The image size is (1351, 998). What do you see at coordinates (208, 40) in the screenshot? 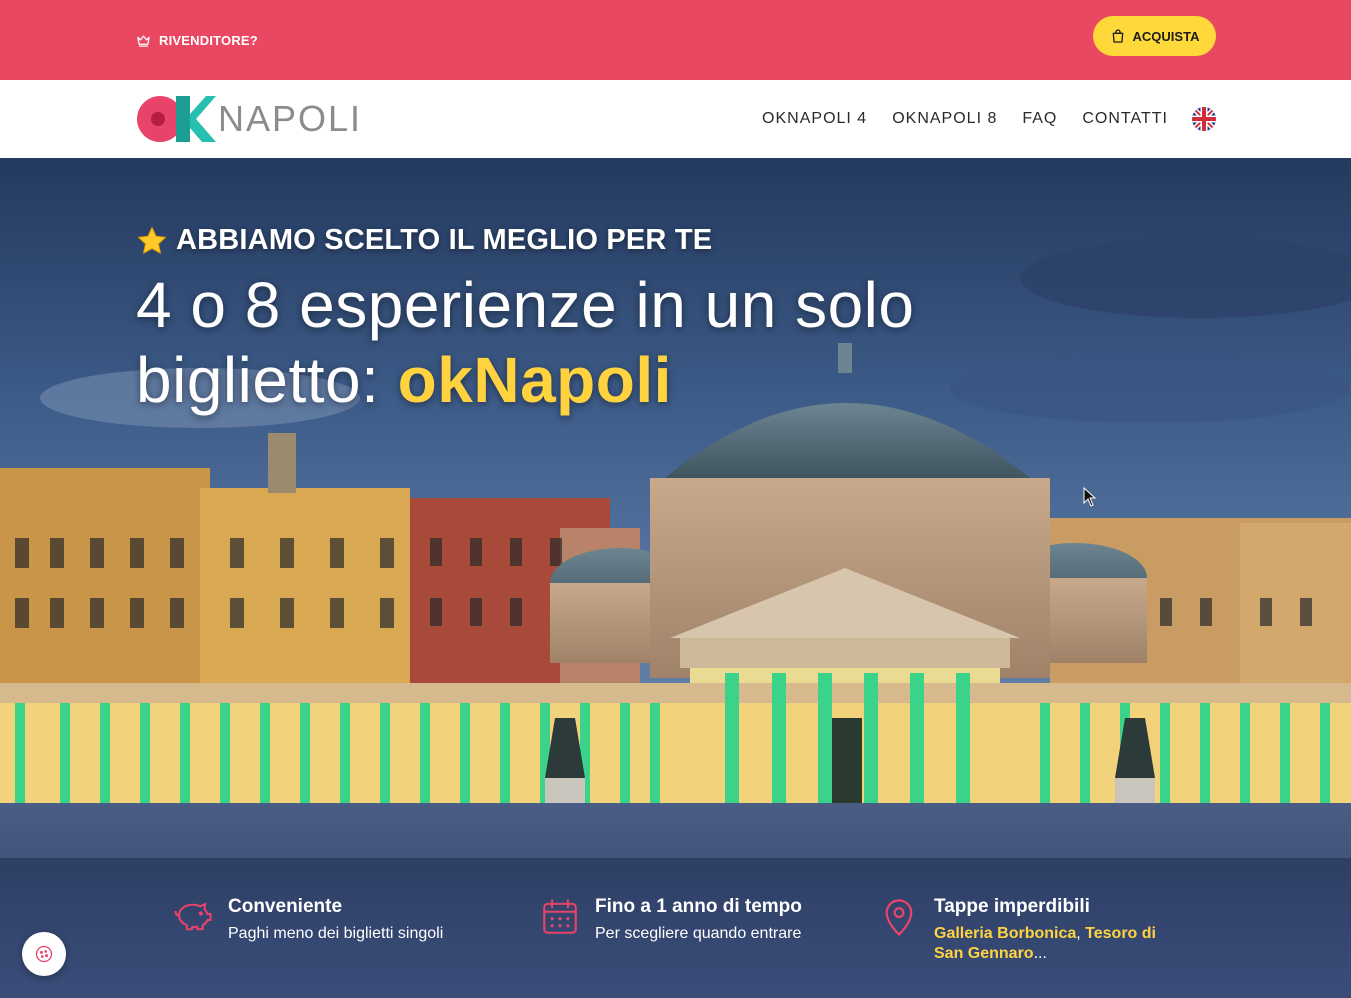
I see `reseller-label: RIVENDITORE?` at bounding box center [208, 40].